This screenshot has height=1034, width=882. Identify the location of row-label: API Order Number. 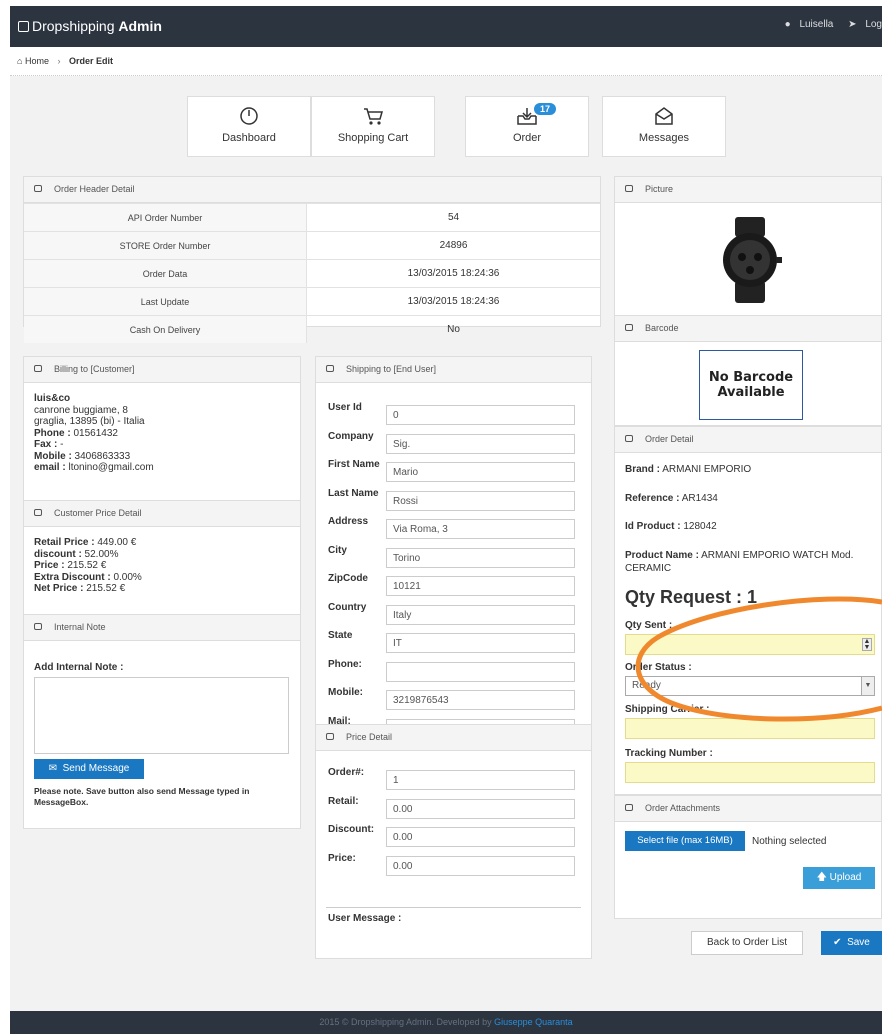
(165, 217).